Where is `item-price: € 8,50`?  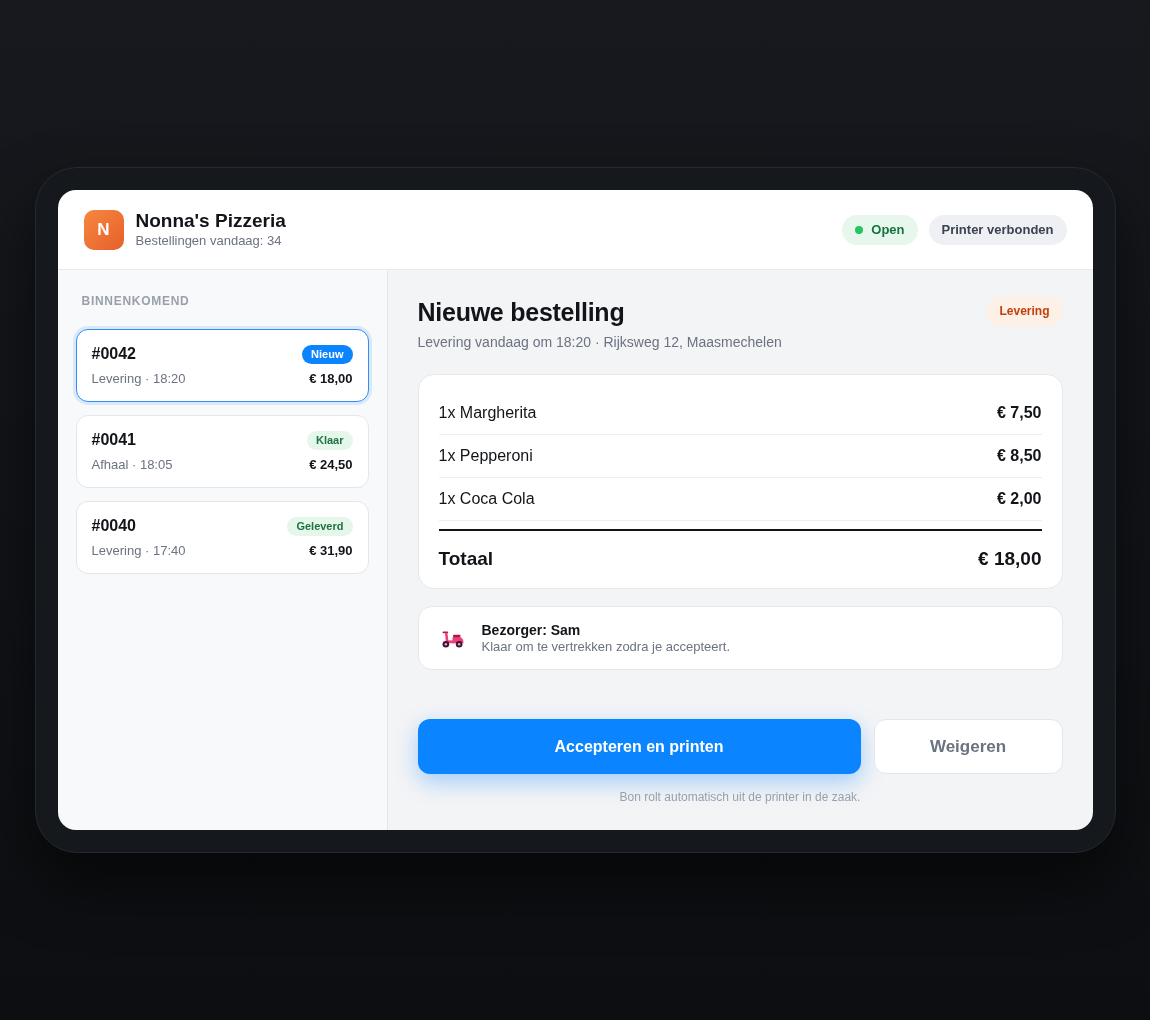
item-price: € 8,50 is located at coordinates (1019, 456).